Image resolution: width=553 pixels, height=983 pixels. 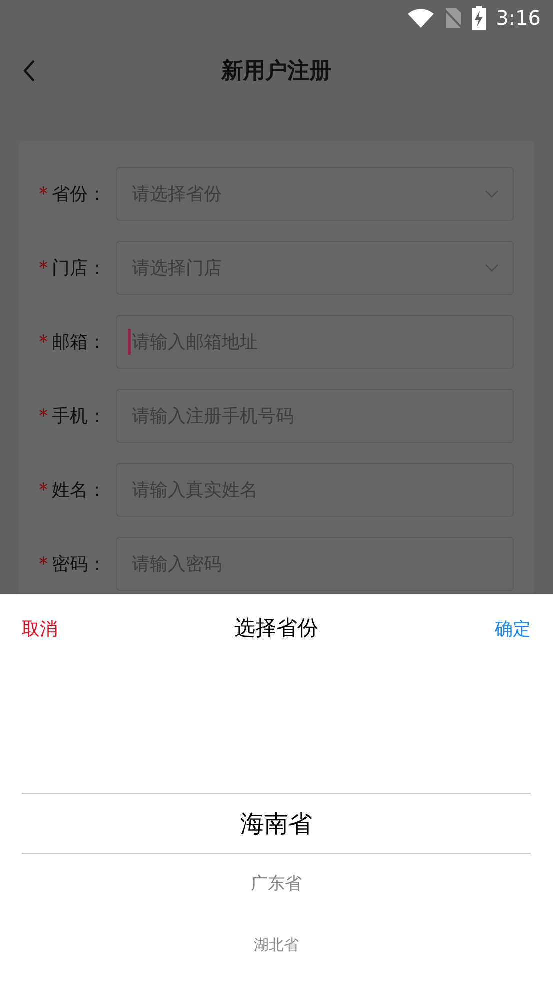 What do you see at coordinates (513, 629) in the screenshot?
I see `confirm-button: 确定` at bounding box center [513, 629].